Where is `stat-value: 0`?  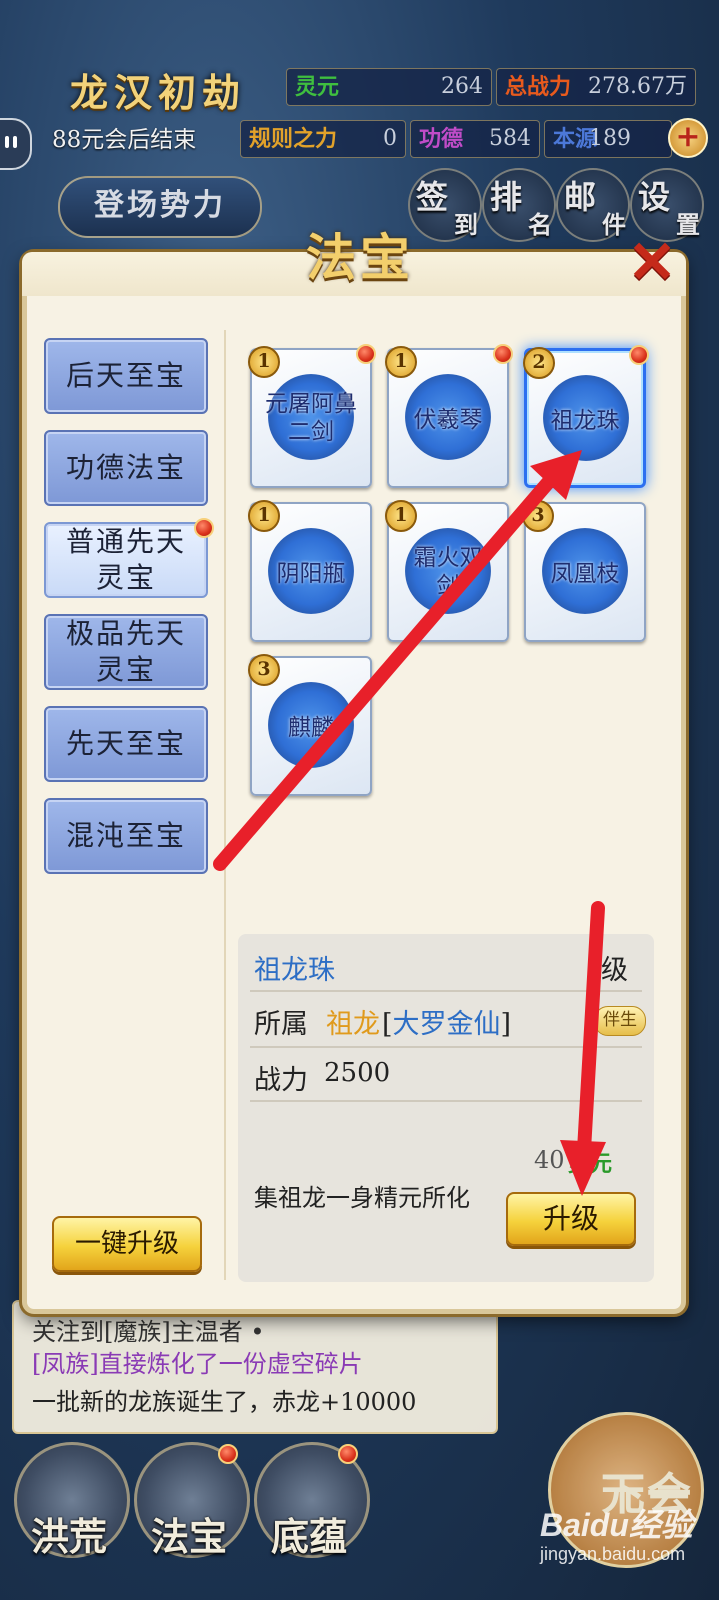 stat-value: 0 is located at coordinates (390, 138).